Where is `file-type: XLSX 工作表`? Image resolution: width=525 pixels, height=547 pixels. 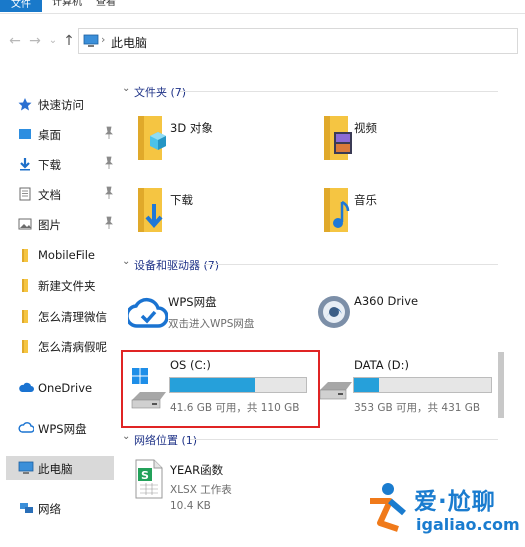 file-type: XLSX 工作表 is located at coordinates (201, 490).